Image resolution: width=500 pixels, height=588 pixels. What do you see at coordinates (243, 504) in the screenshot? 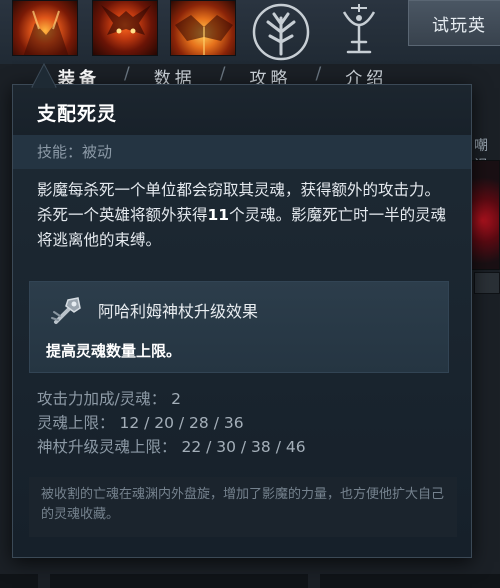
I see `ability-lore: 被收割的亡魂在魂渊内外盘旋，增加了影魔的力量，也方便他扩大自己的灵魂收藏。` at bounding box center [243, 504].